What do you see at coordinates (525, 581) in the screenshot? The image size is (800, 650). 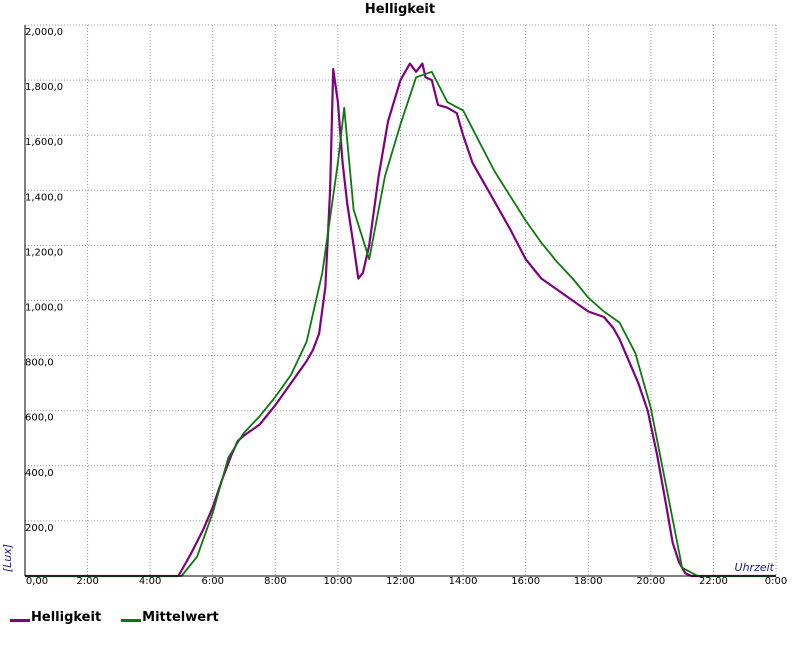 I see `x-tick-label: 16:00` at bounding box center [525, 581].